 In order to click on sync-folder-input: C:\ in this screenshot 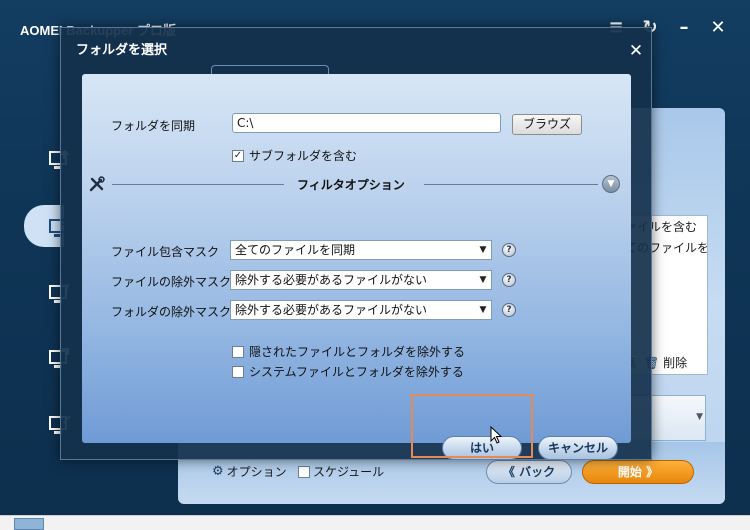, I will do `click(366, 123)`.